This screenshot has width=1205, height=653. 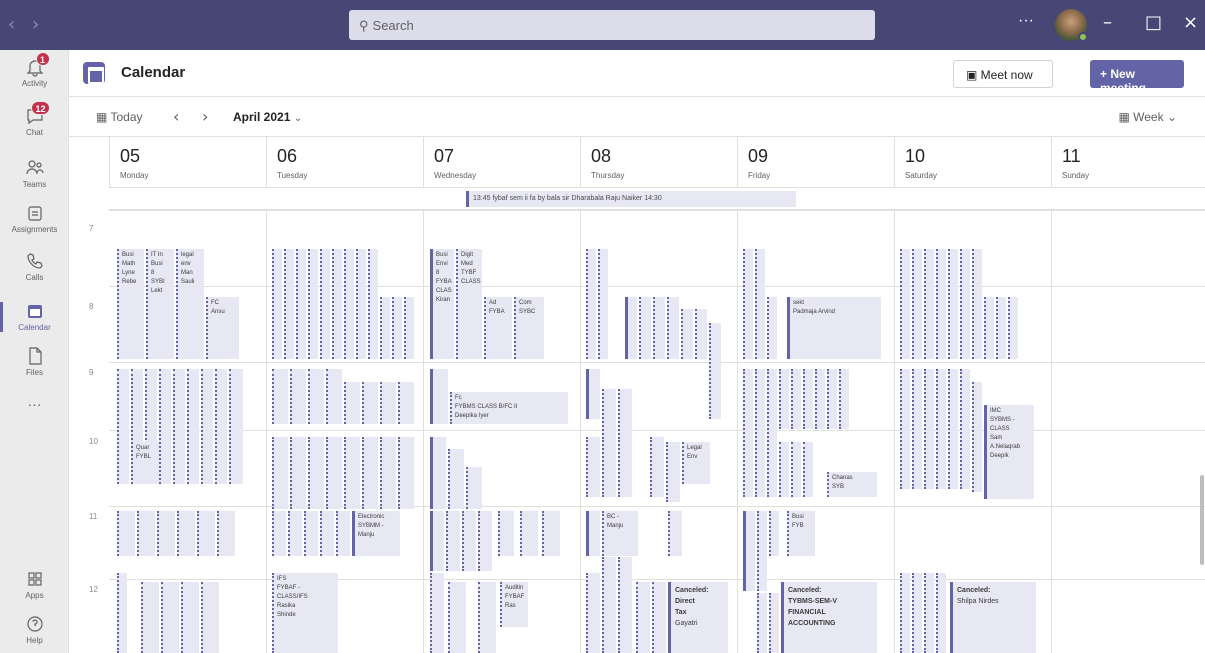 I want to click on more-options-button: ···, so click(x=1026, y=21).